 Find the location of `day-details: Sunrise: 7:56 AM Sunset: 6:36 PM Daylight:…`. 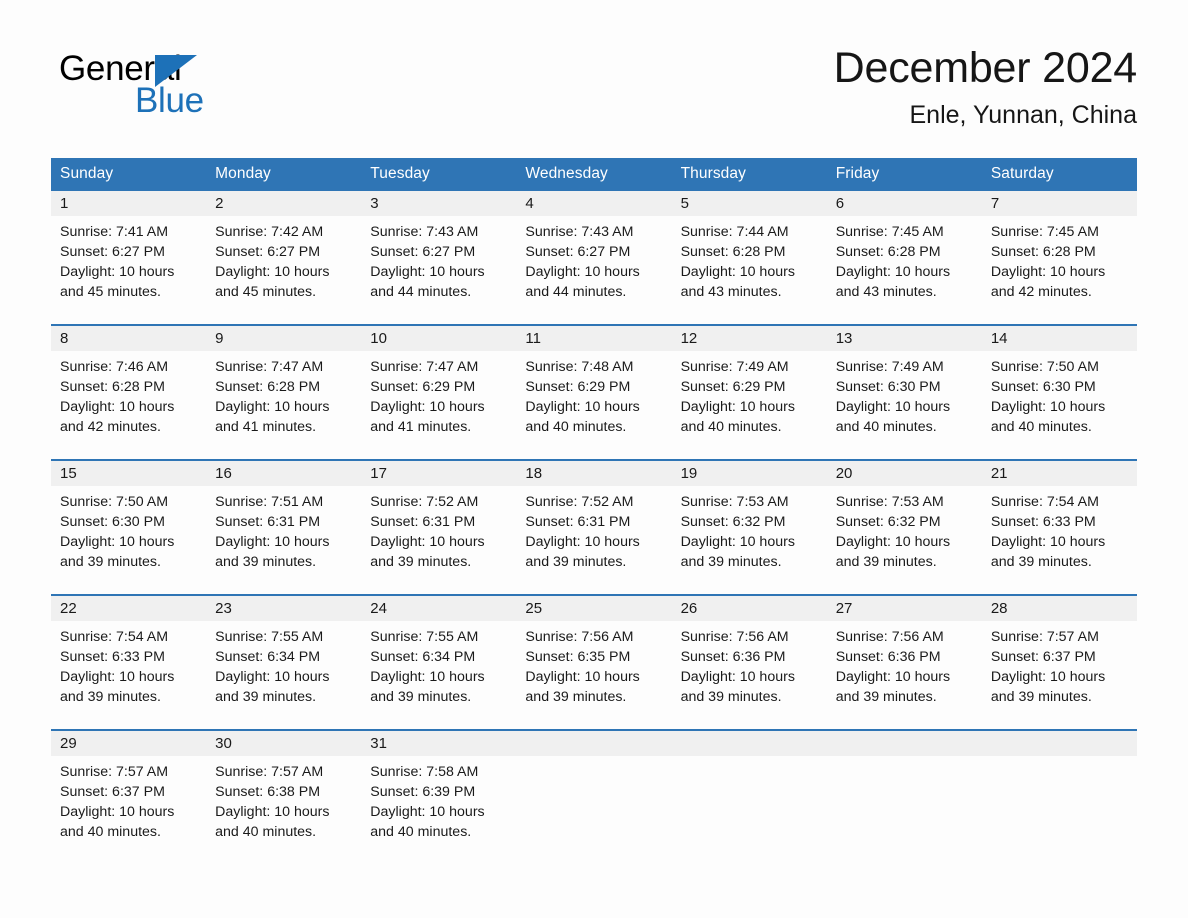

day-details: Sunrise: 7:56 AM Sunset: 6:36 PM Daylight:… is located at coordinates (904, 664).